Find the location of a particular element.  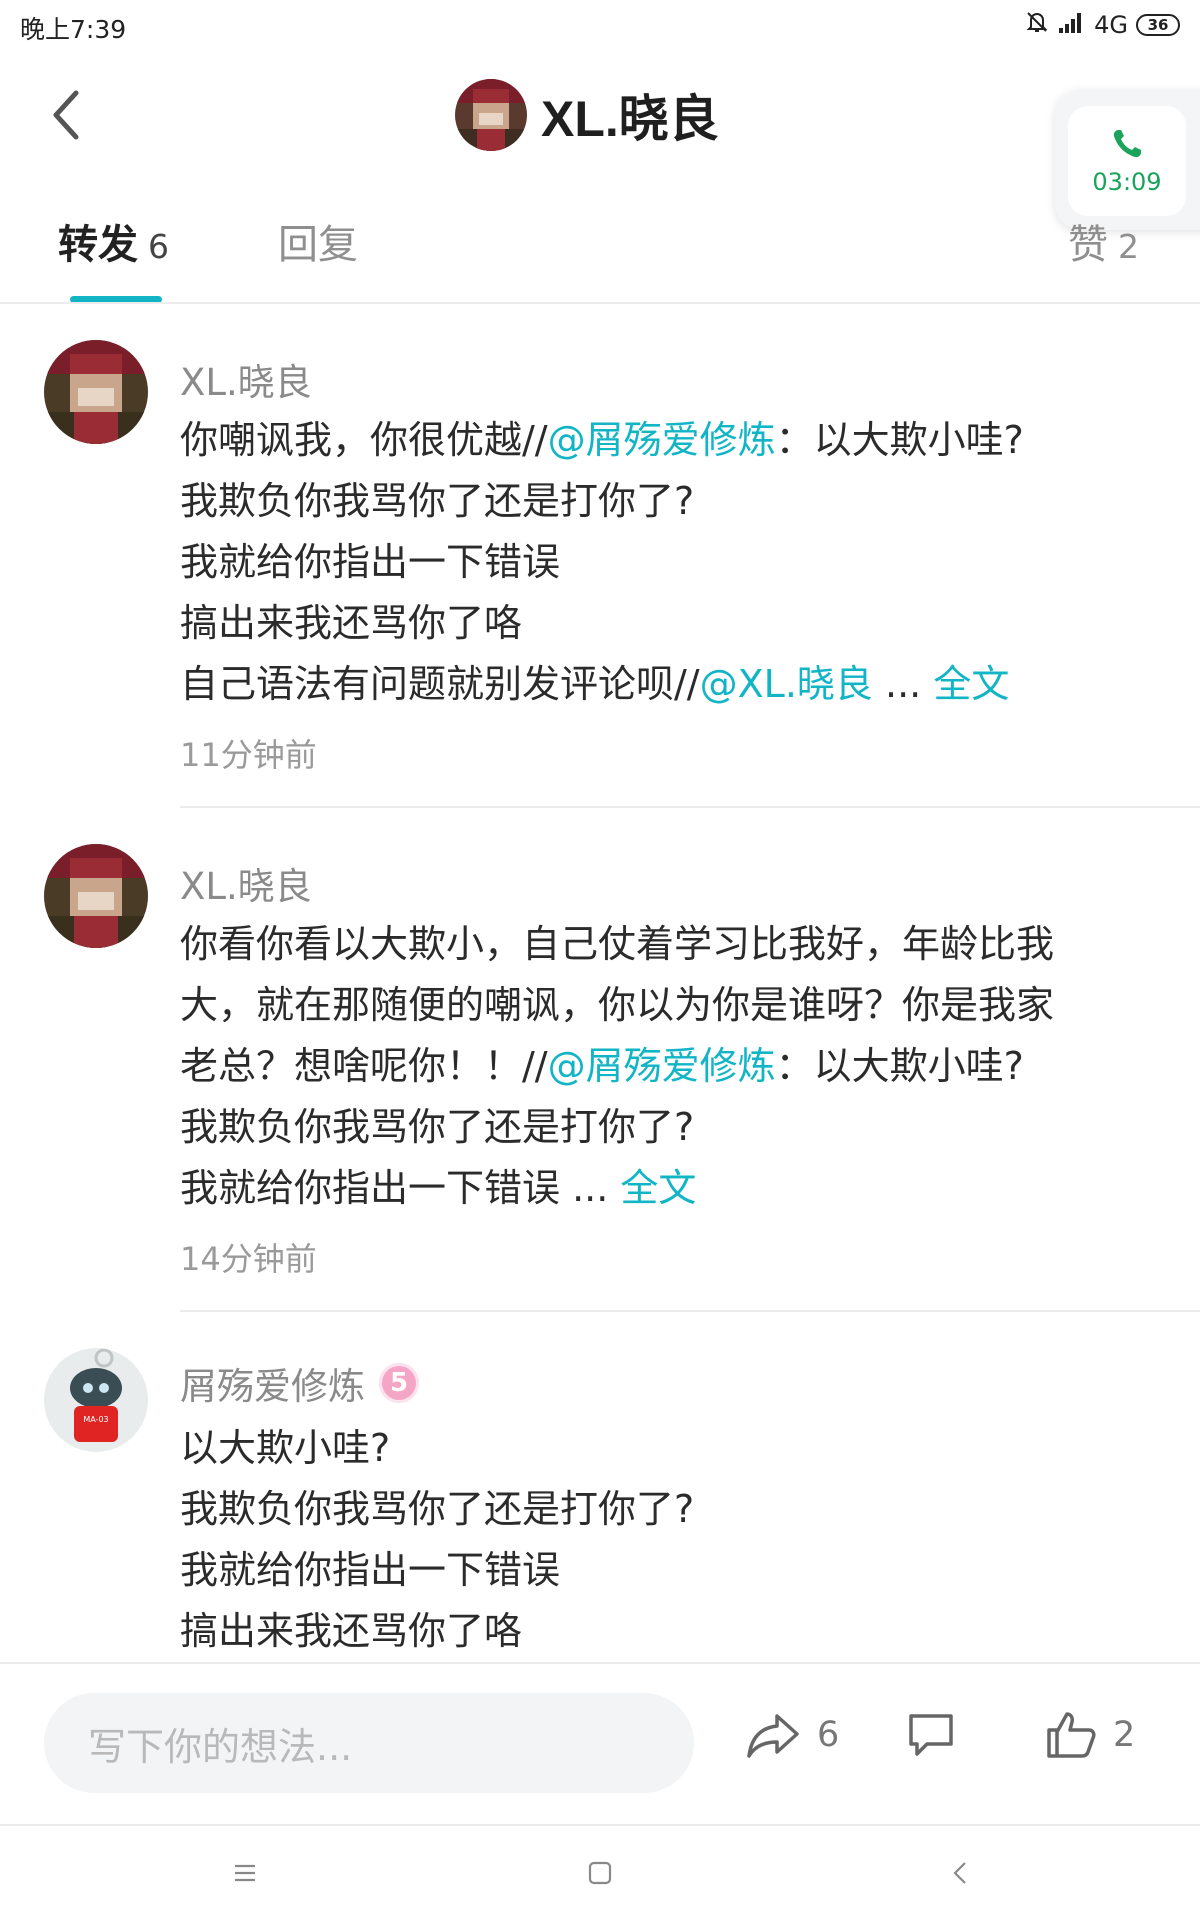

square-icon is located at coordinates (600, 1873).